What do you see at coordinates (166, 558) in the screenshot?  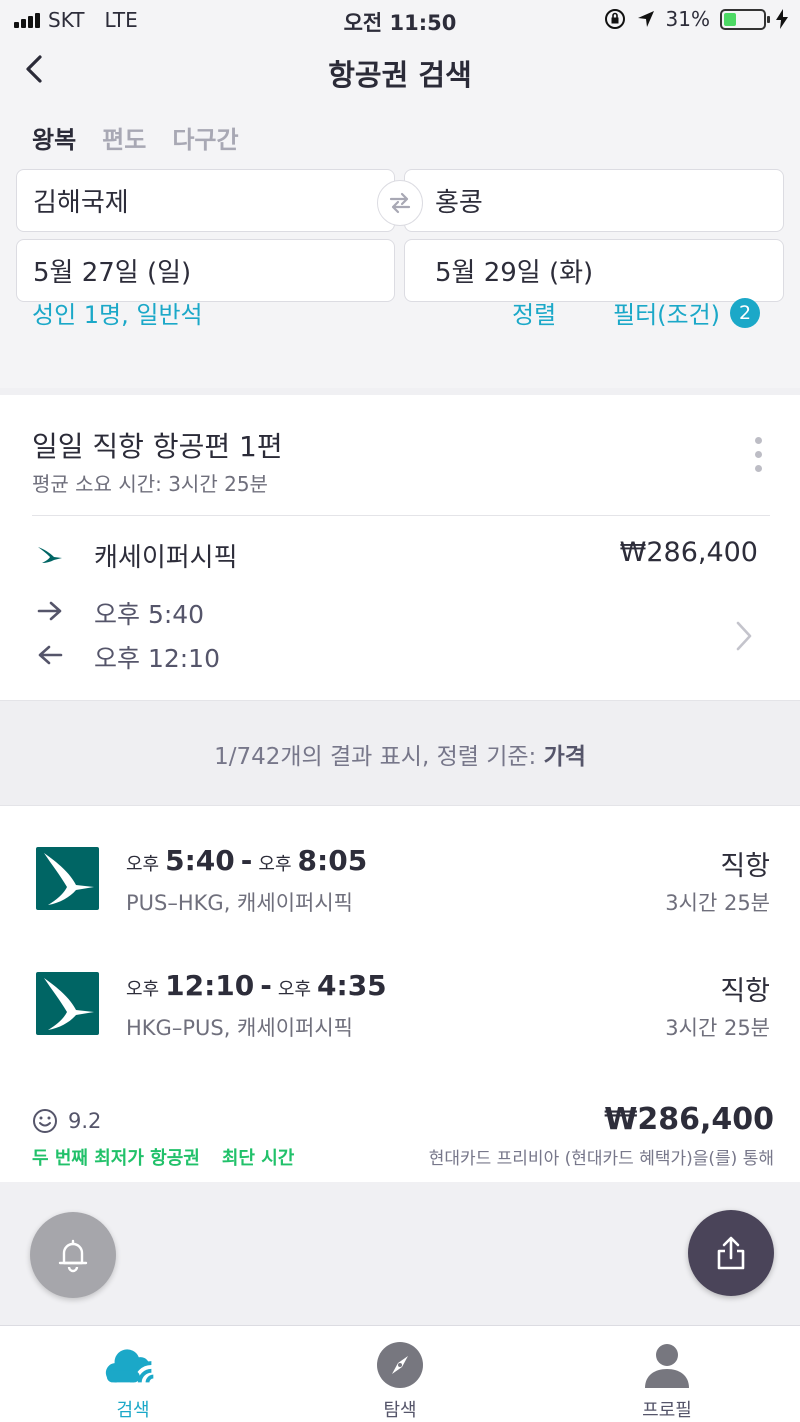 I see `airline-name: 캐세이퍼시픽` at bounding box center [166, 558].